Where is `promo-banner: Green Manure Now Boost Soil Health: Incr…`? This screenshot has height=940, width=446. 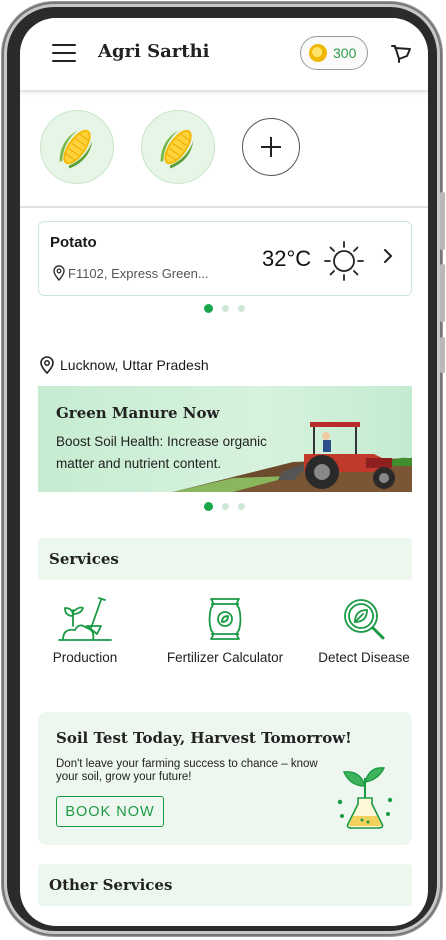
promo-banner: Green Manure Now Boost Soil Health: Incr… is located at coordinates (225, 439).